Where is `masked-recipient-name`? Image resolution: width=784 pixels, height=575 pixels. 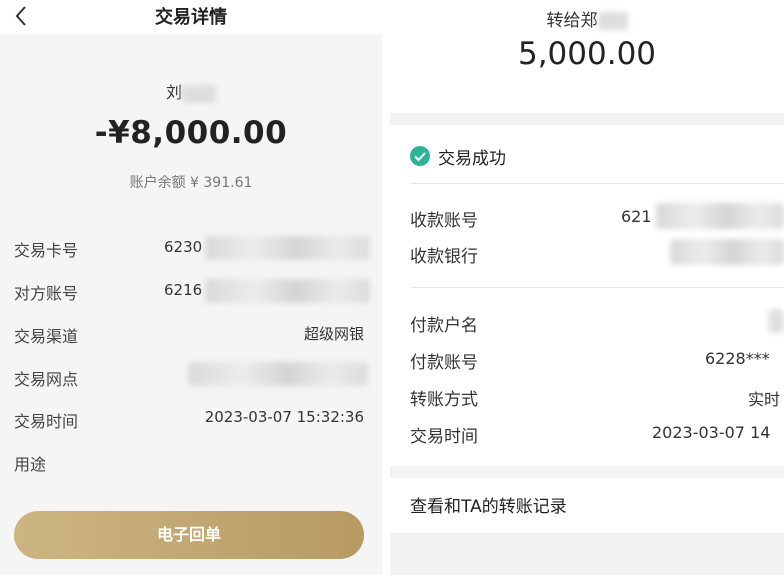 masked-recipient-name is located at coordinates (612, 21).